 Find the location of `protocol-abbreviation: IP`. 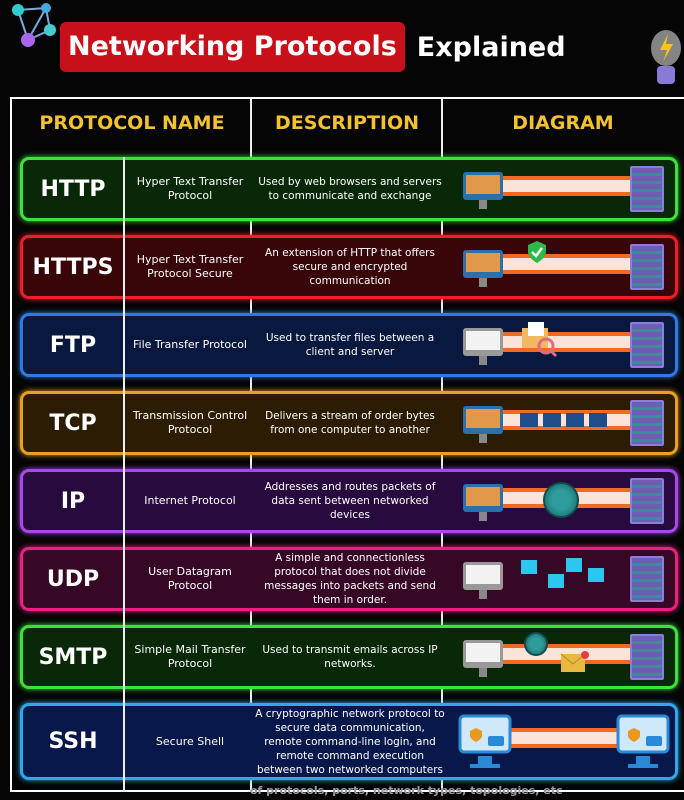

protocol-abbreviation: IP is located at coordinates (73, 501).